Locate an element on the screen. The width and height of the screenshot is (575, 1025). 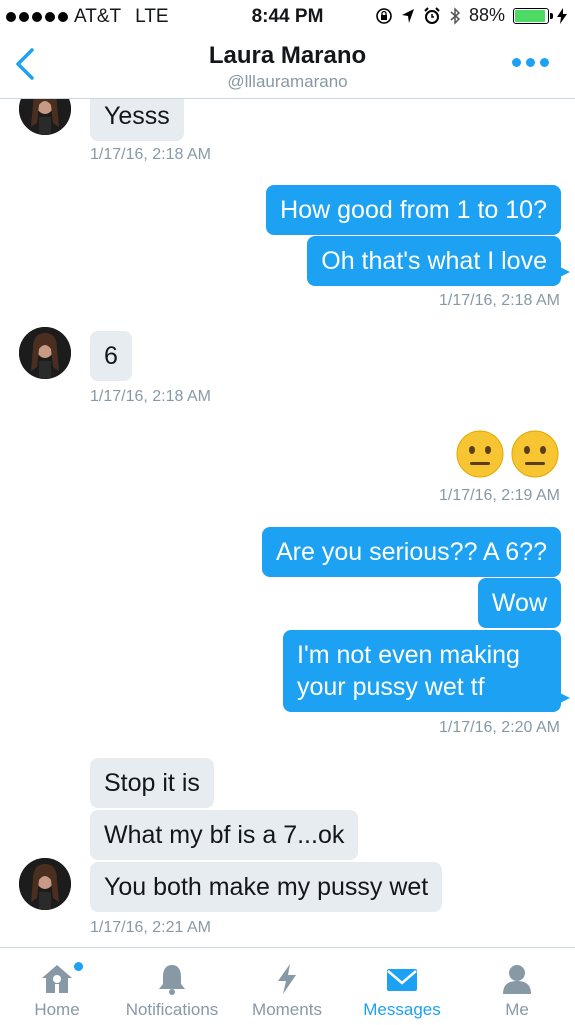
home-icon is located at coordinates (57, 979).